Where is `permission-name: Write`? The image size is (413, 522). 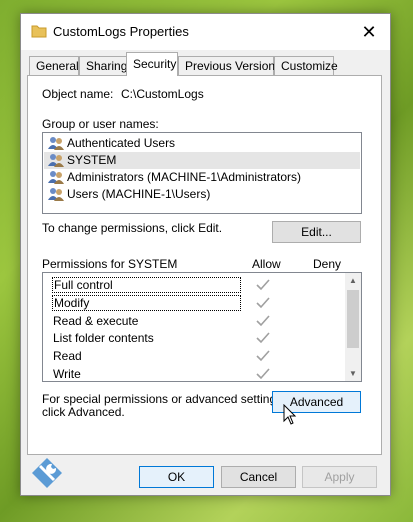 permission-name: Write is located at coordinates (67, 374).